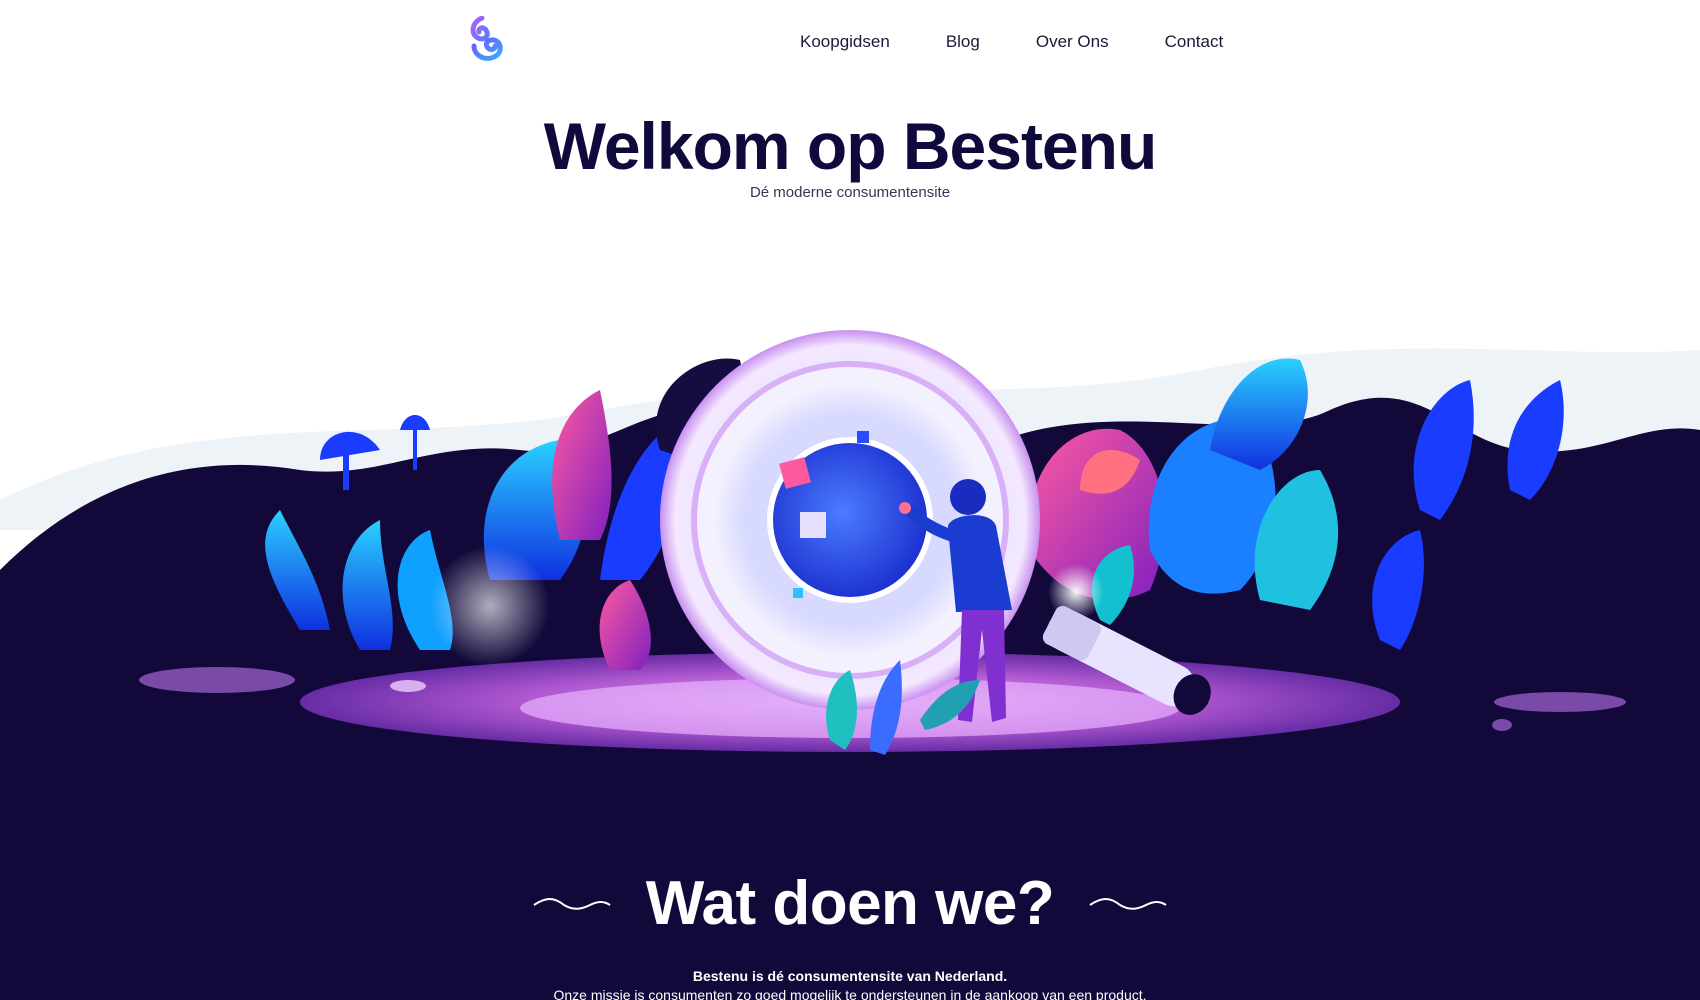 This screenshot has width=1700, height=1000. Describe the element at coordinates (486, 39) in the screenshot. I see `bestenu-logo-icon` at that location.